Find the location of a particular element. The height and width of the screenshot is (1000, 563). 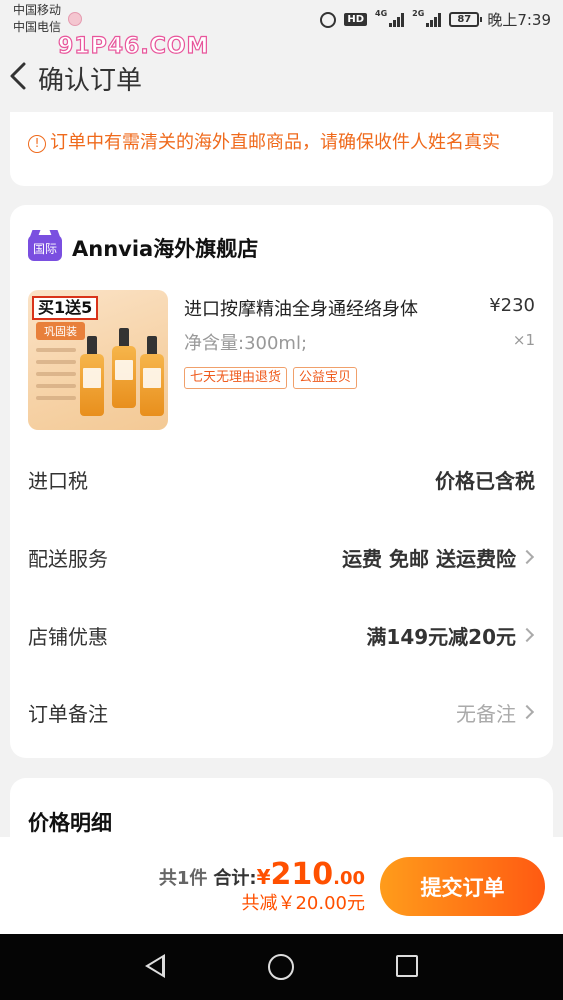

battery-icon: 87 is located at coordinates (466, 19).